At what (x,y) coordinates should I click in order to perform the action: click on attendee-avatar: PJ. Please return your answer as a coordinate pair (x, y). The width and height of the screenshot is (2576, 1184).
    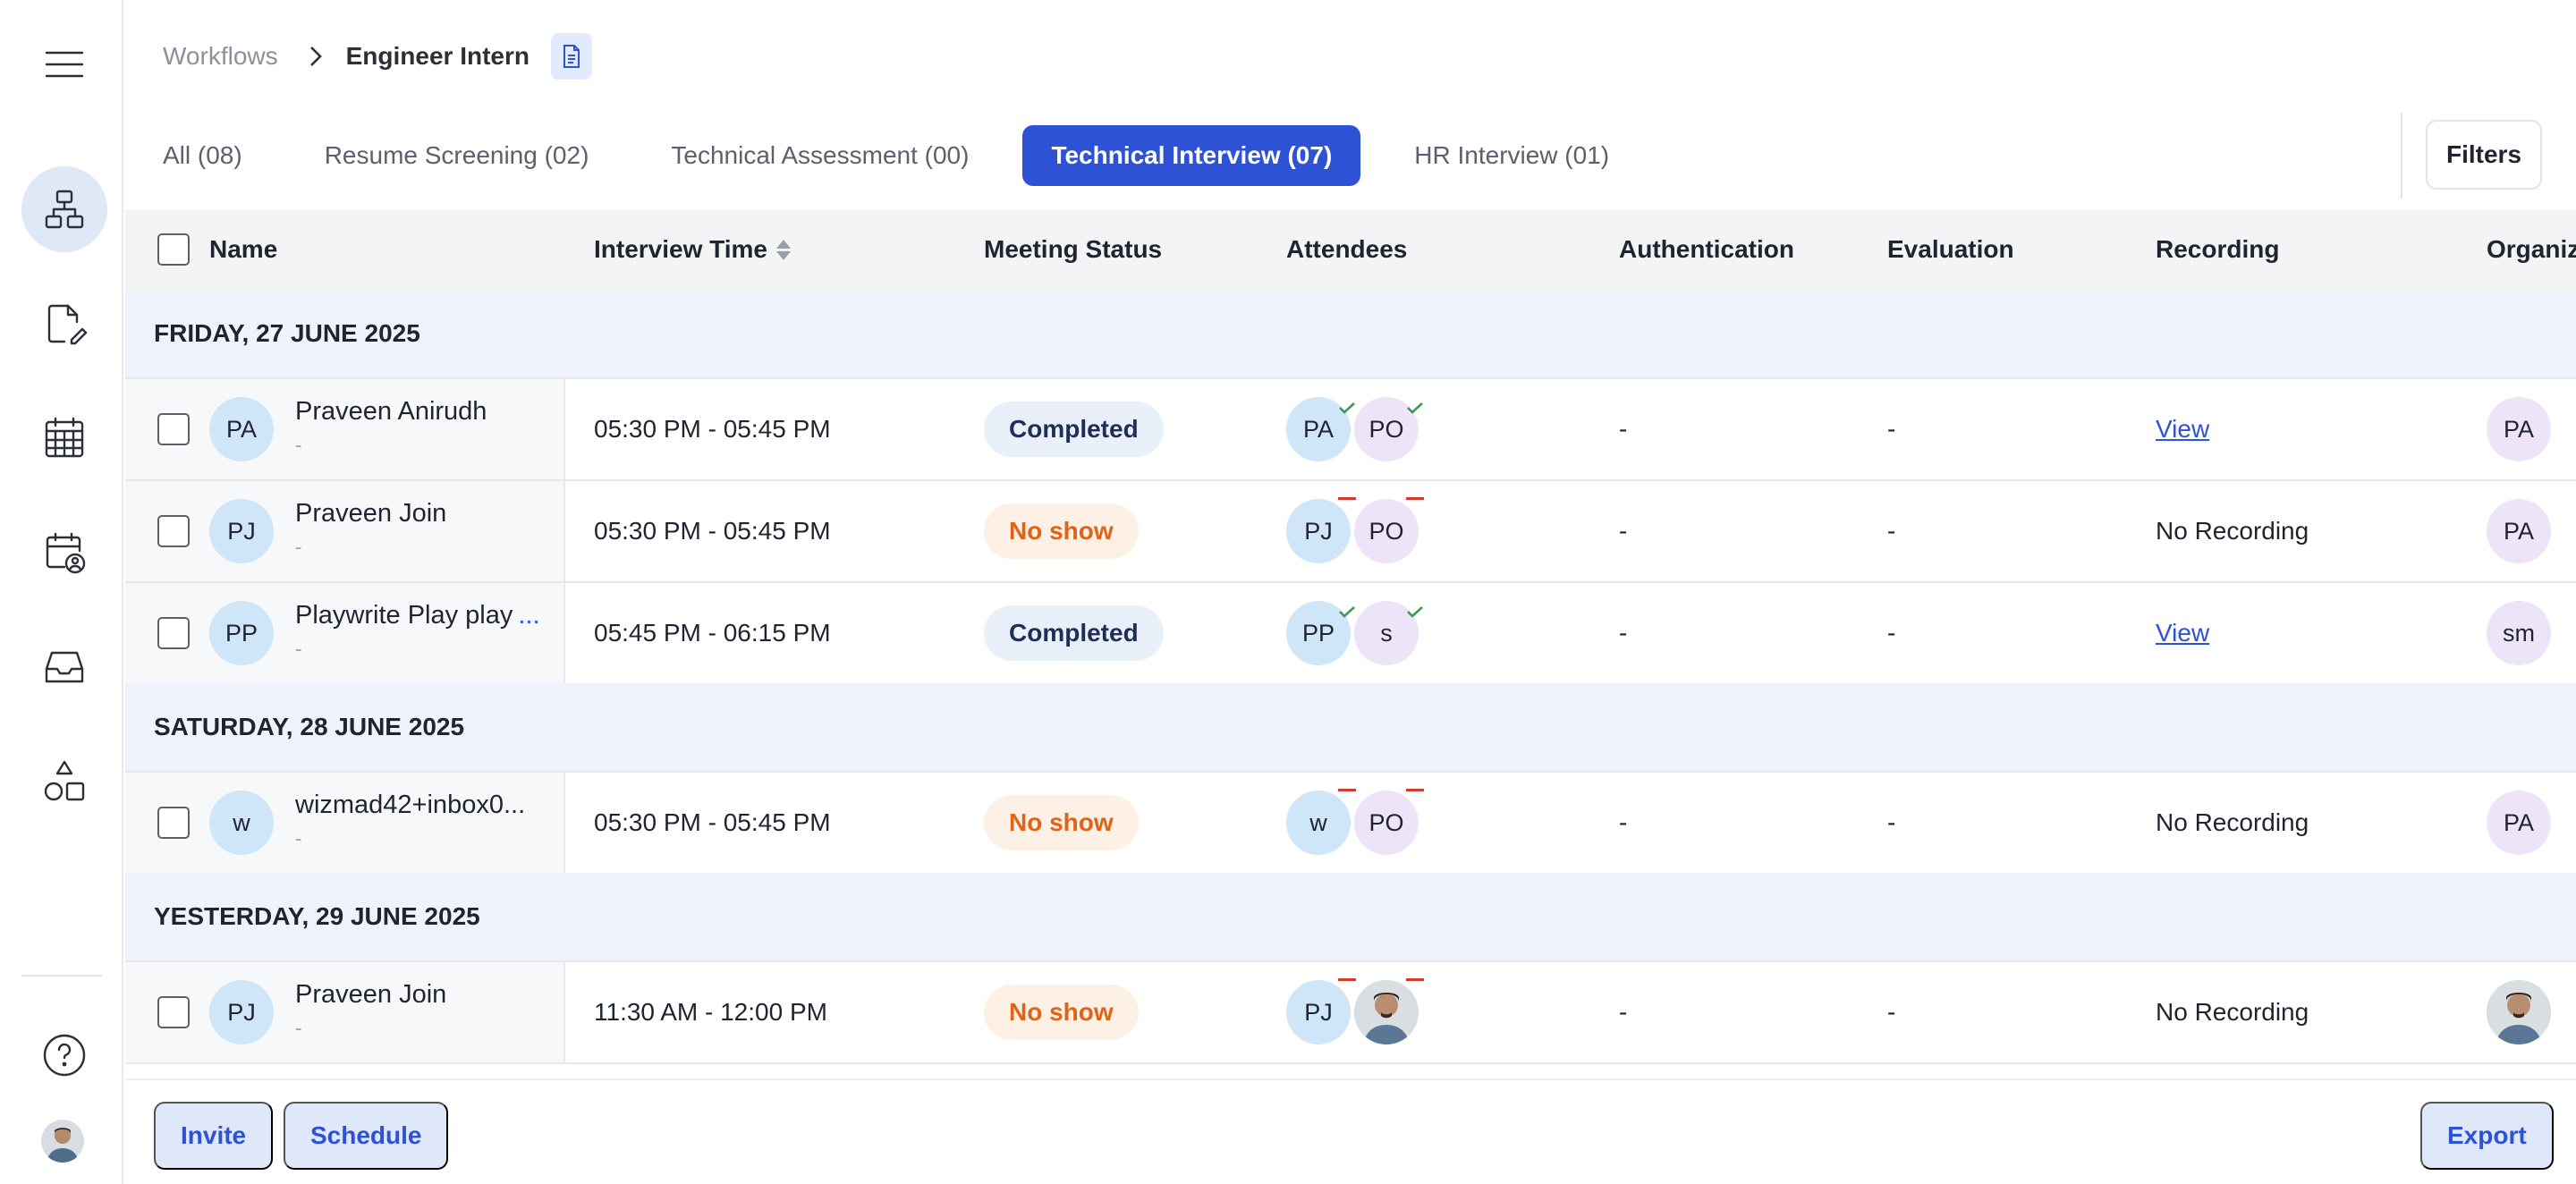
    Looking at the image, I should click on (1318, 1012).